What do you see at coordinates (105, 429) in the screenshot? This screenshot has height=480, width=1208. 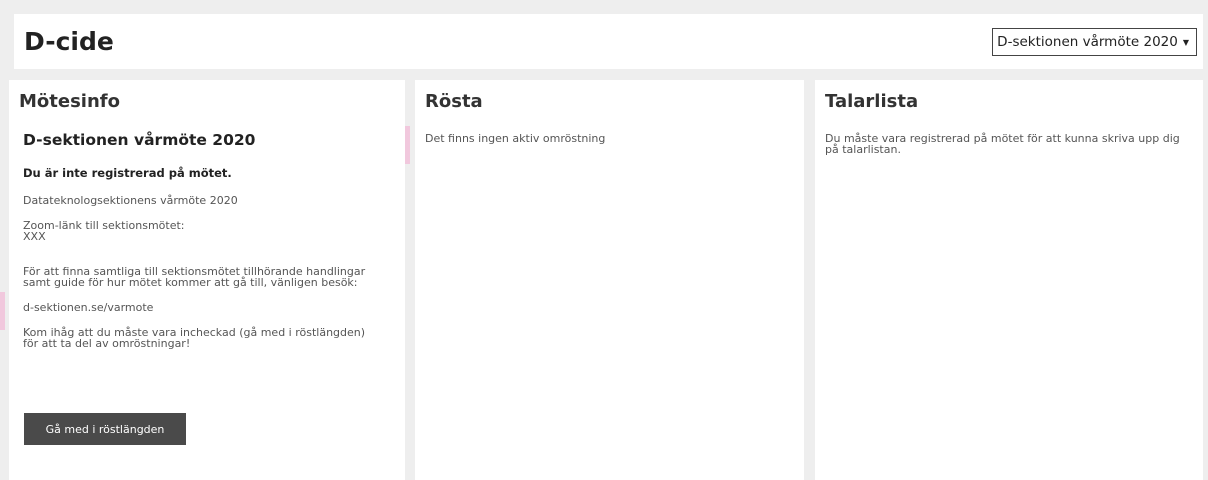 I see `join-voting-roll-button: Gå med i röstlängden` at bounding box center [105, 429].